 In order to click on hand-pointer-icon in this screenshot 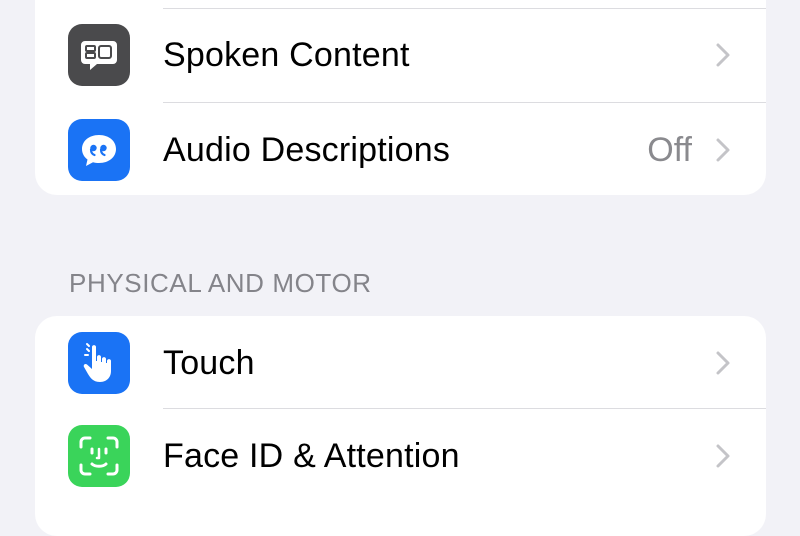, I will do `click(99, 363)`.